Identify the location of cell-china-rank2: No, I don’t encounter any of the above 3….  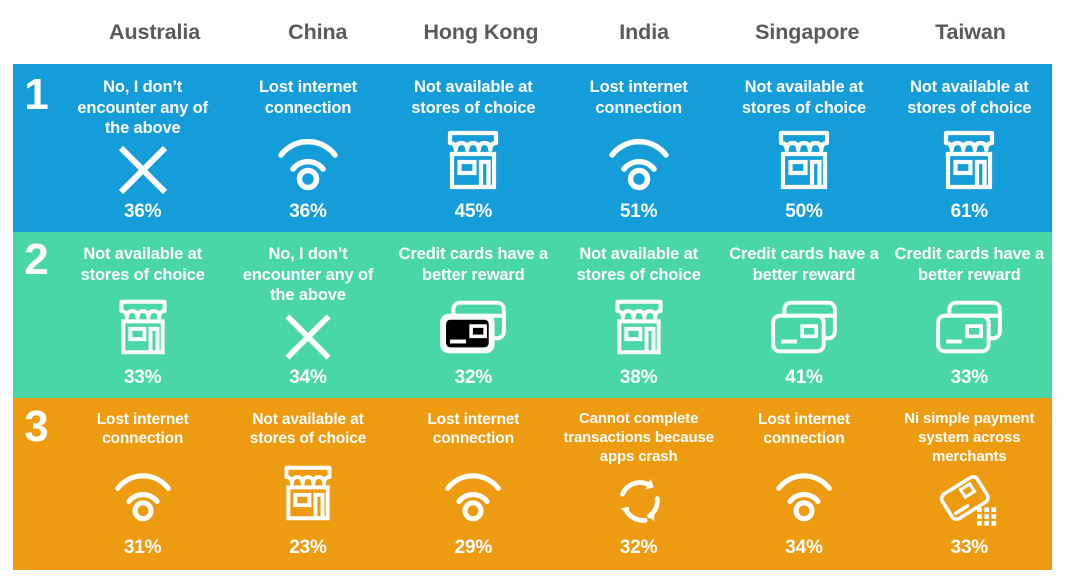
(307, 315).